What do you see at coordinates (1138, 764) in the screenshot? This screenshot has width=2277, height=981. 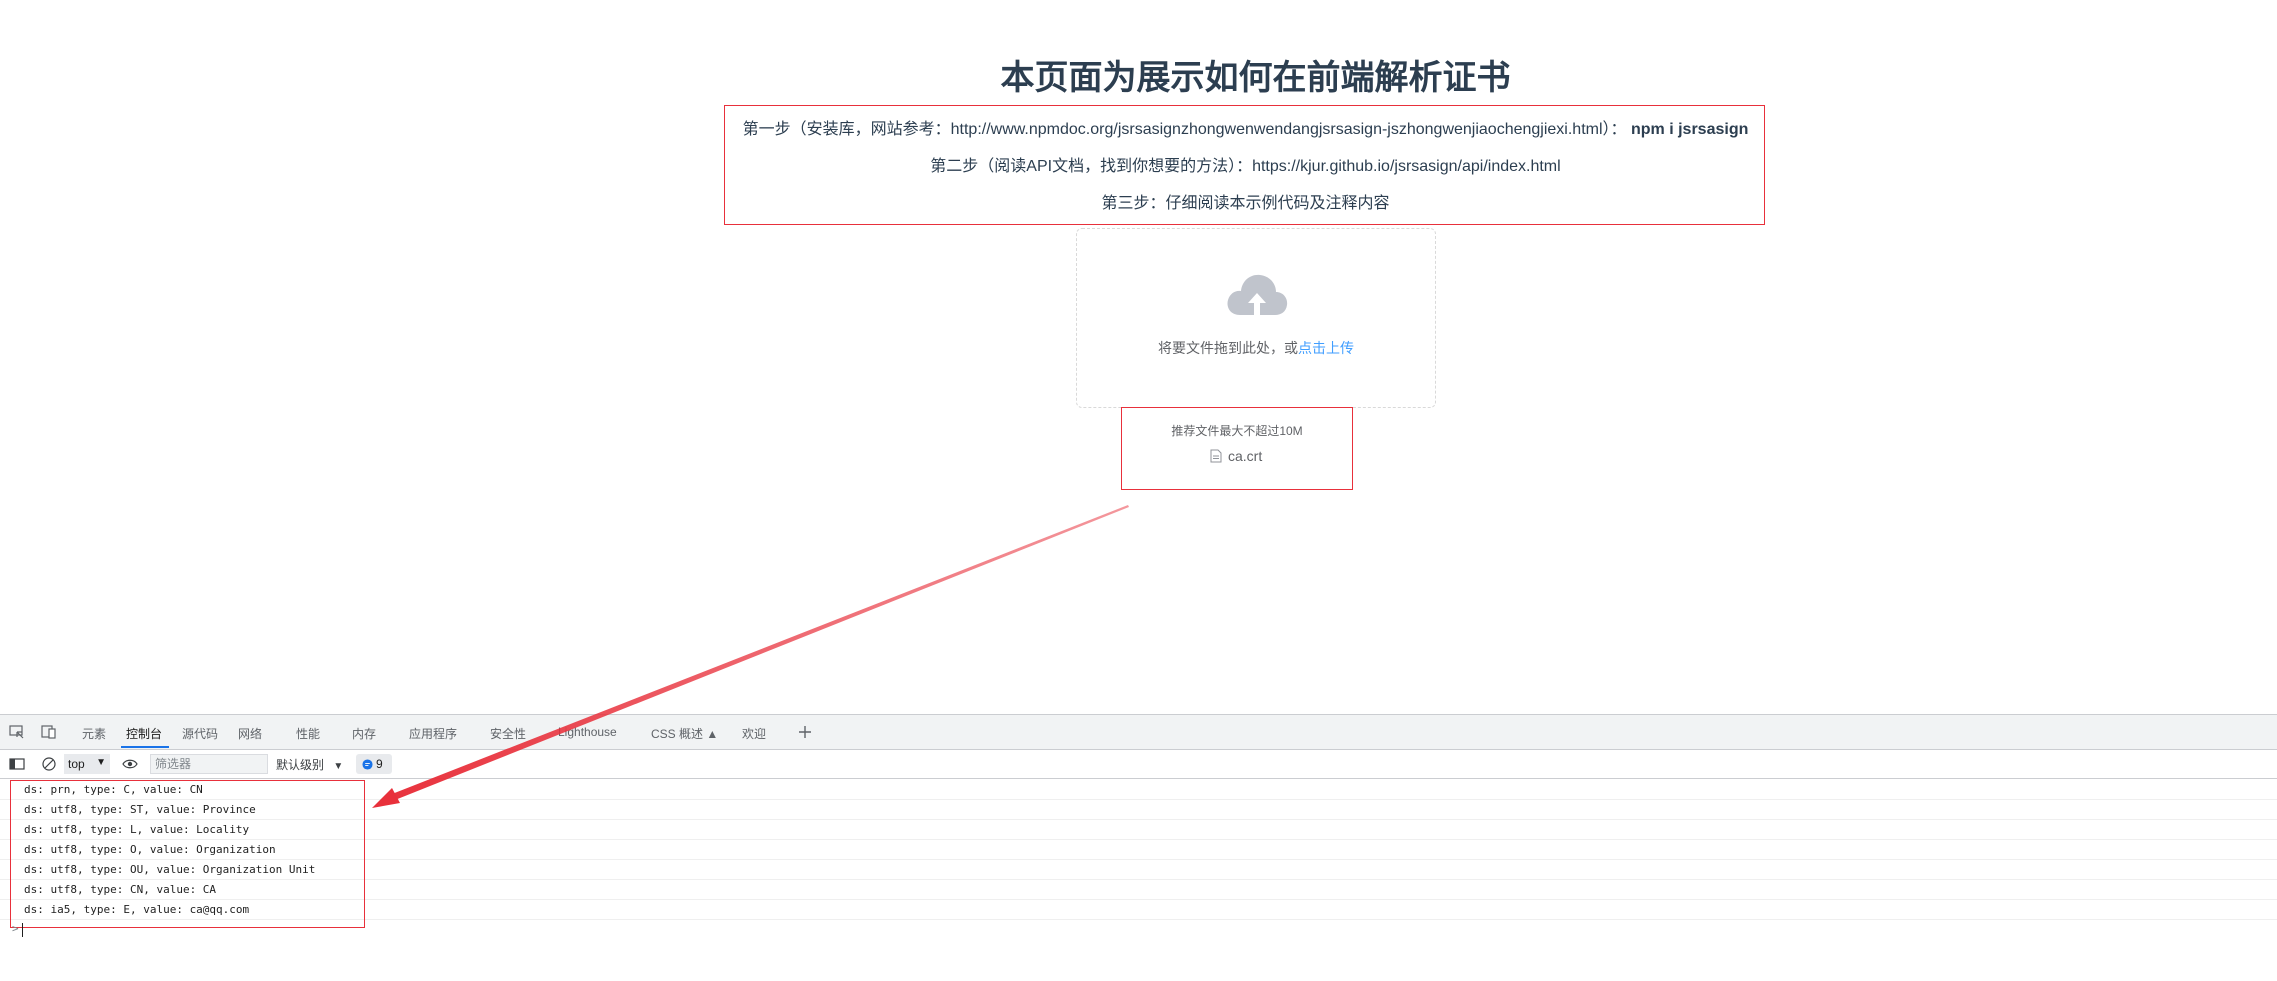 I see `console-toolbar: top ▼ 默认级别 ▼ 9` at bounding box center [1138, 764].